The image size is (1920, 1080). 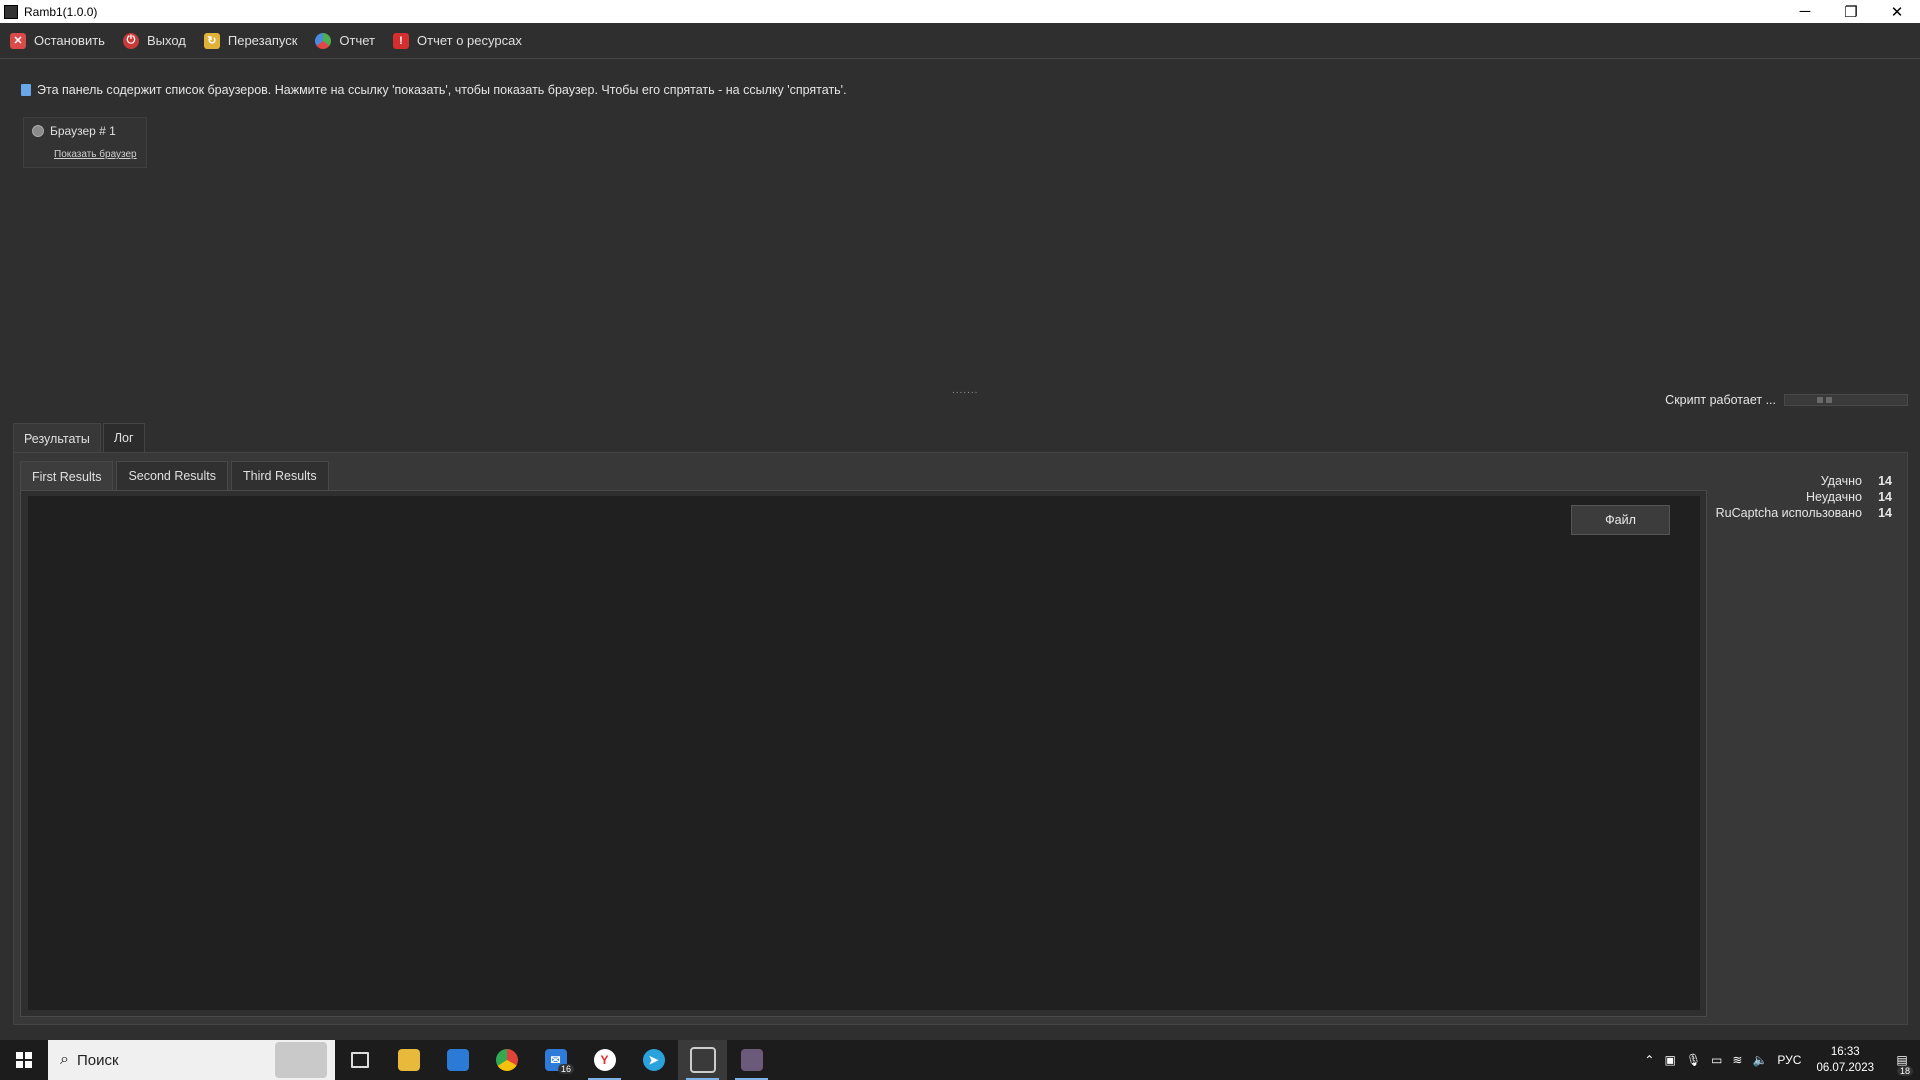 What do you see at coordinates (191, 1060) in the screenshot?
I see `taskbar-search: ⌕ Поиск` at bounding box center [191, 1060].